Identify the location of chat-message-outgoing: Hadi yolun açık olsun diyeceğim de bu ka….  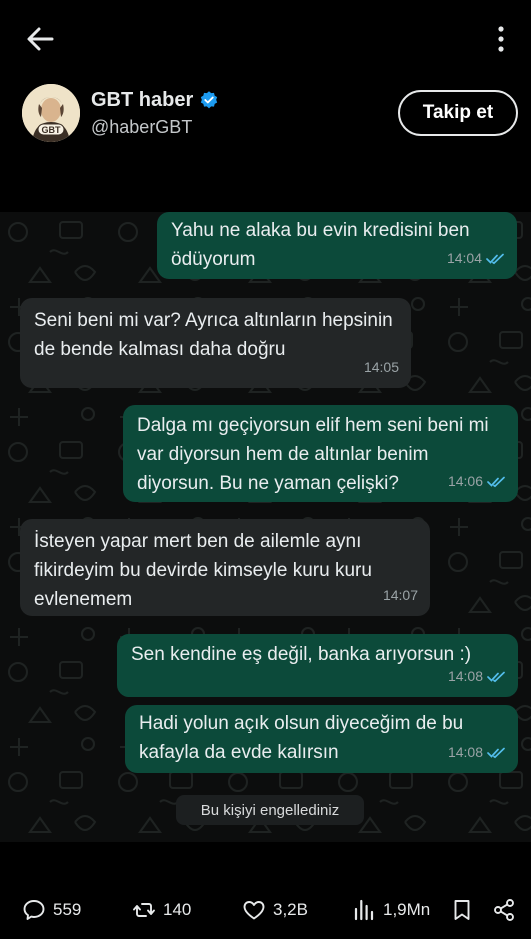
(321, 739).